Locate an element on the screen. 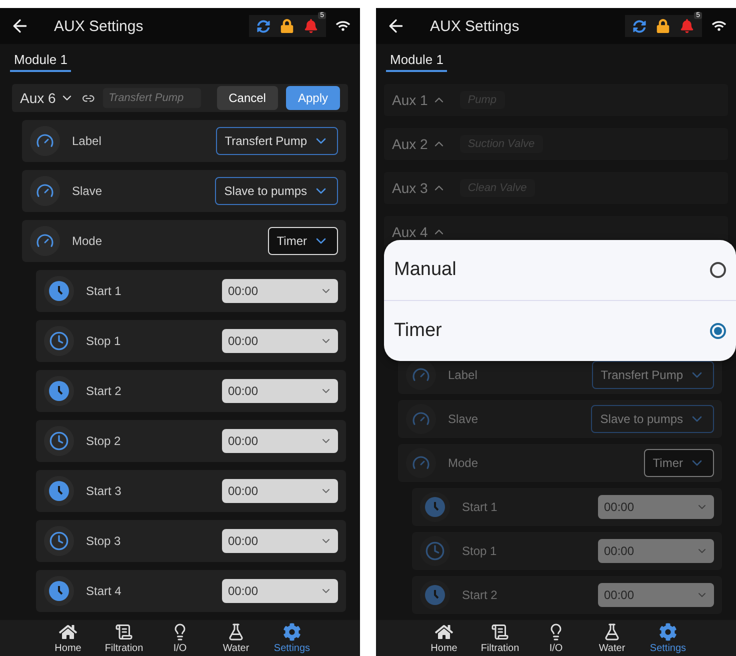  aux-selector: Aux 6 is located at coordinates (47, 98).